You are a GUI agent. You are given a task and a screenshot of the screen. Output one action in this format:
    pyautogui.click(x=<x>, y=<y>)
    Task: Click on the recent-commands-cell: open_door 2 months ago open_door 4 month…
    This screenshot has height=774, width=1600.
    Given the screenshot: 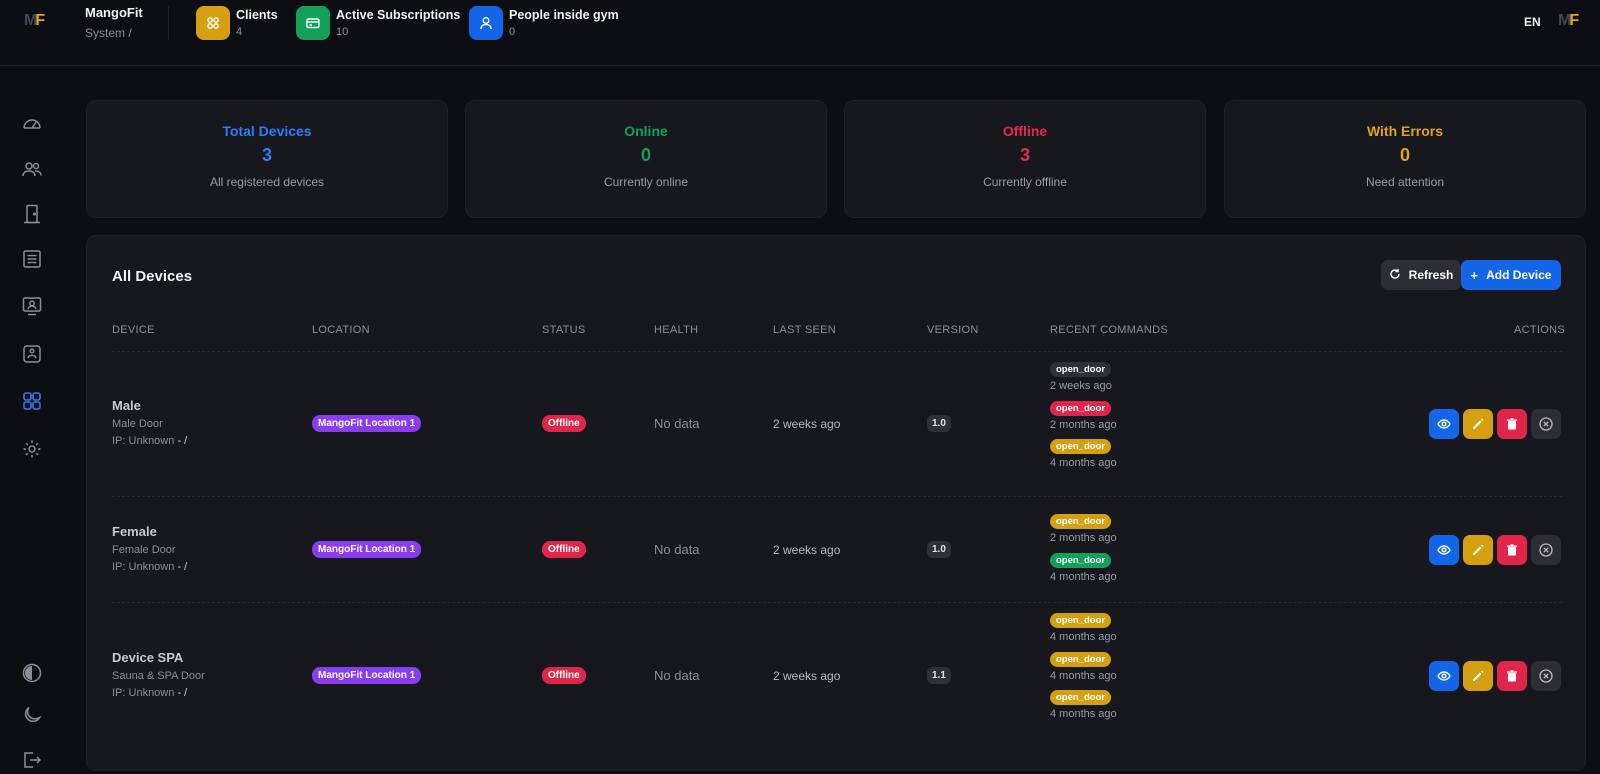 What is the action you would take?
    pyautogui.click(x=1083, y=551)
    